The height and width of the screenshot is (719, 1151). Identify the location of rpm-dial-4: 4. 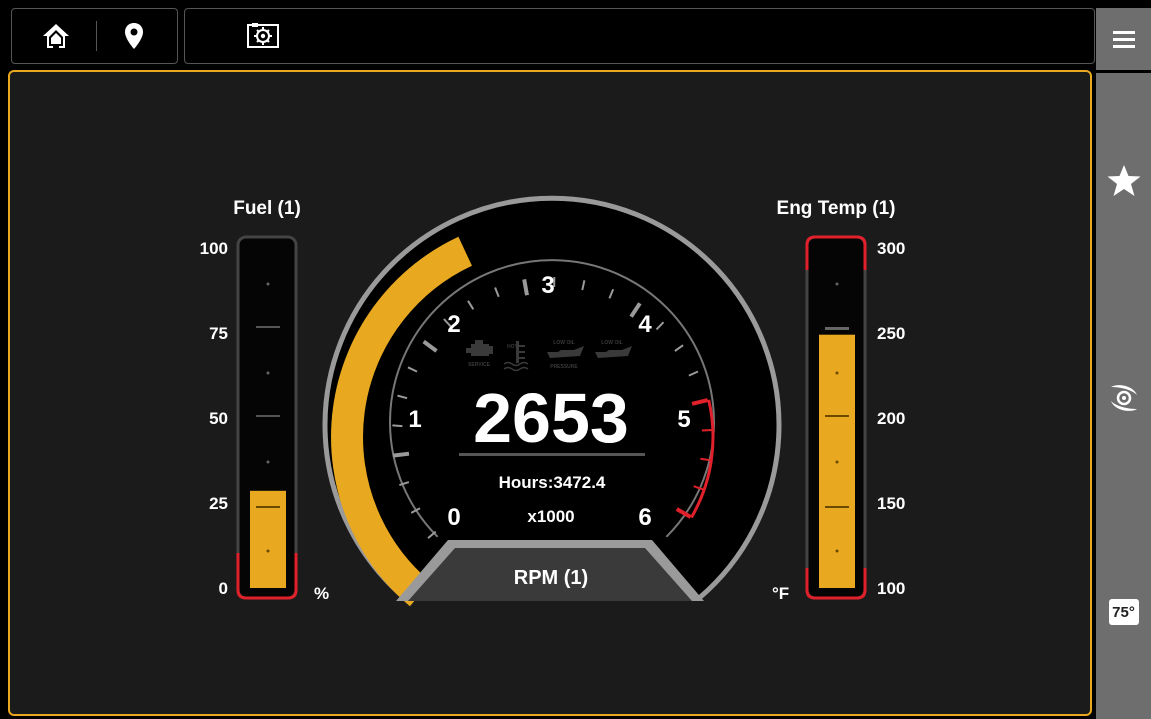
(645, 324).